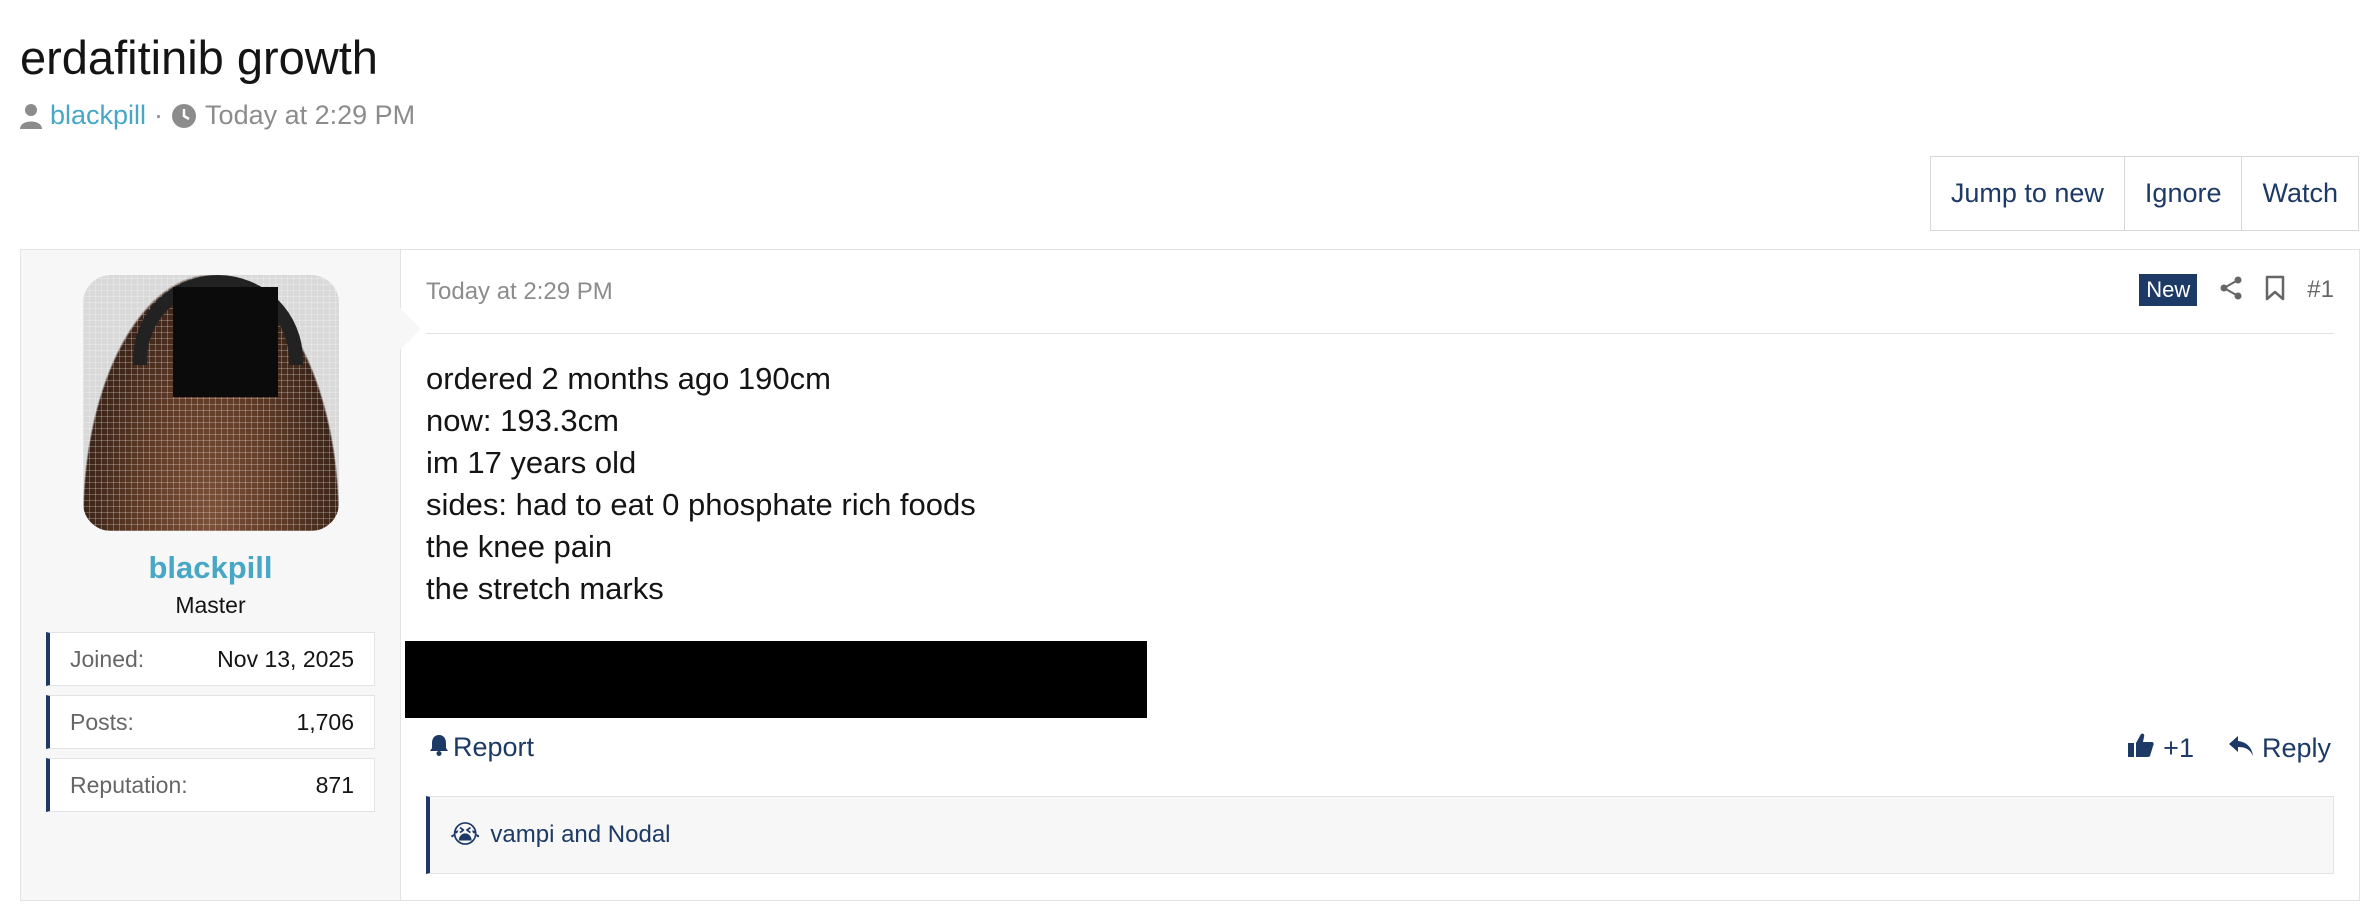 The image size is (2374, 916). Describe the element at coordinates (102, 721) in the screenshot. I see `stat-label: Posts:` at that location.